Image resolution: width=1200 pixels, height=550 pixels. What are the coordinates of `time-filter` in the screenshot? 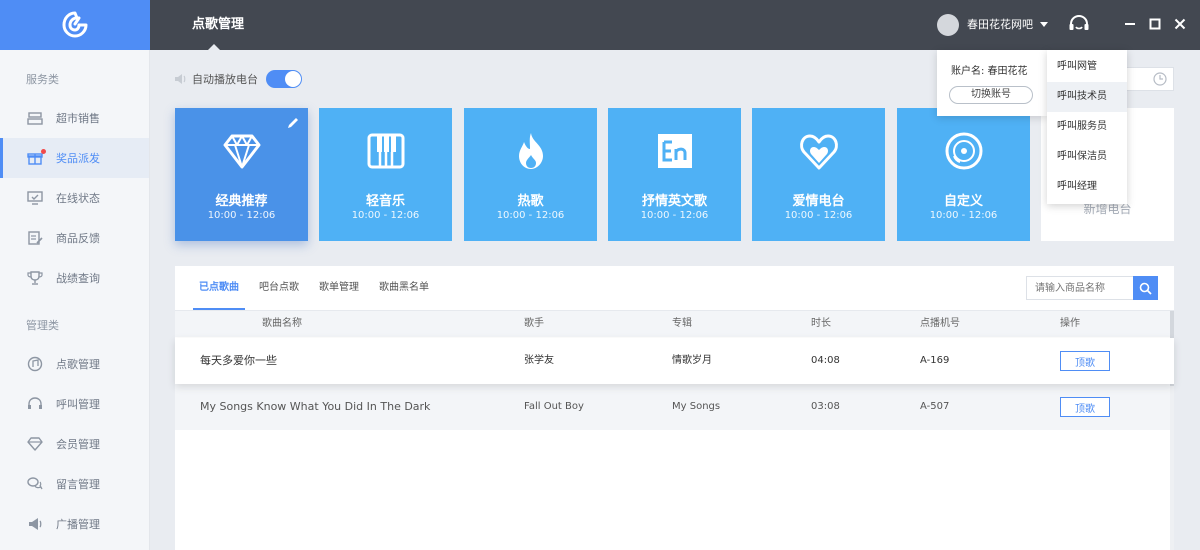 It's located at (1147, 79).